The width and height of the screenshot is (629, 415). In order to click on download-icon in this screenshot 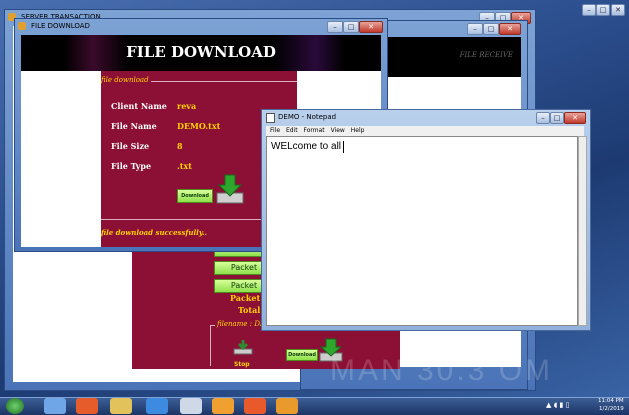, I will do `click(230, 189)`.